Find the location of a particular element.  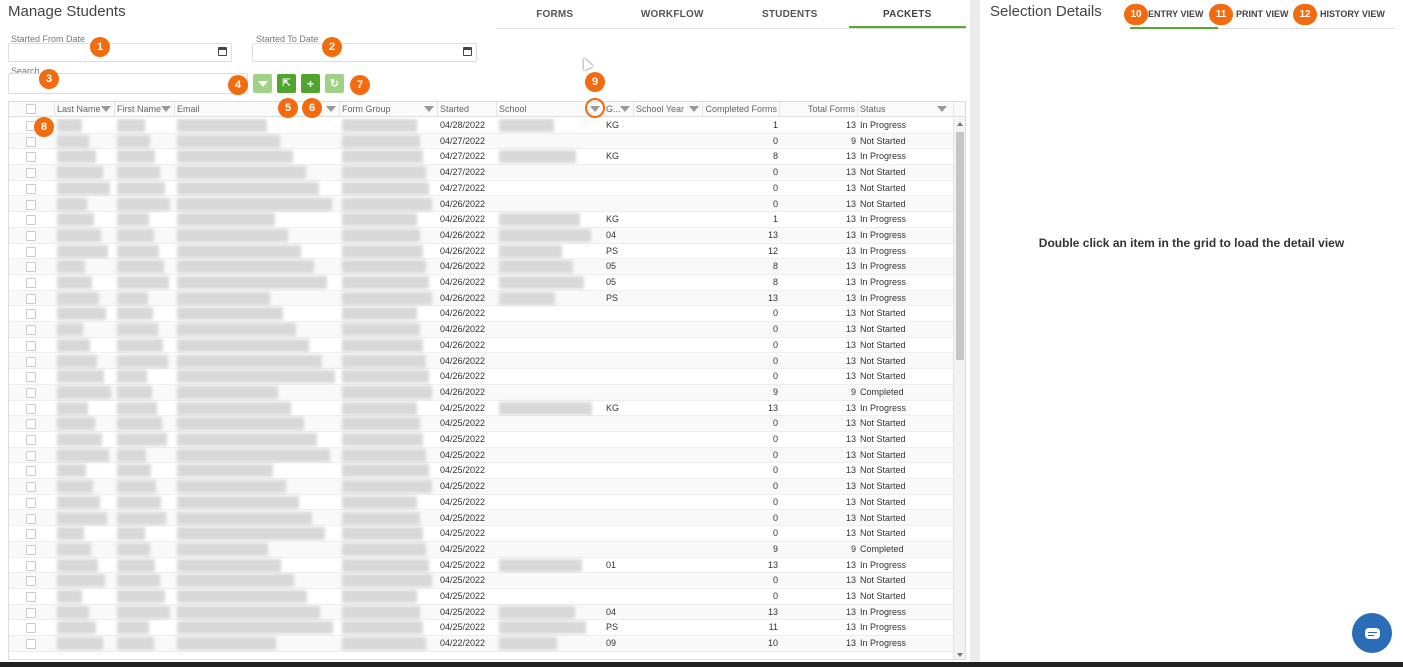

table-row: 04/25/2022 9 9 Completed is located at coordinates (481, 549).